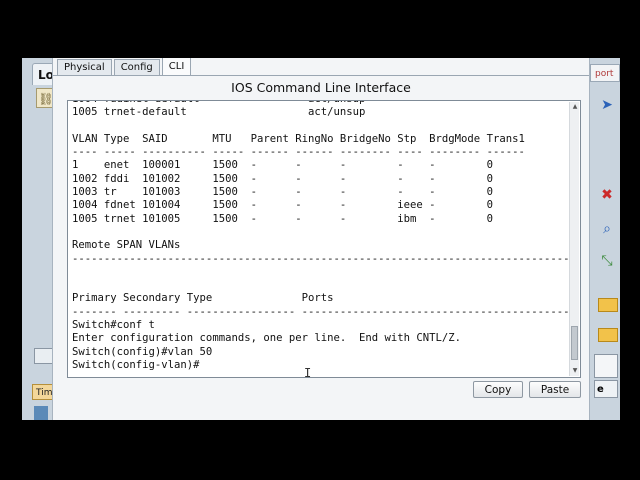  What do you see at coordinates (308, 372) in the screenshot?
I see `text-cursor-icon: I` at bounding box center [308, 372].